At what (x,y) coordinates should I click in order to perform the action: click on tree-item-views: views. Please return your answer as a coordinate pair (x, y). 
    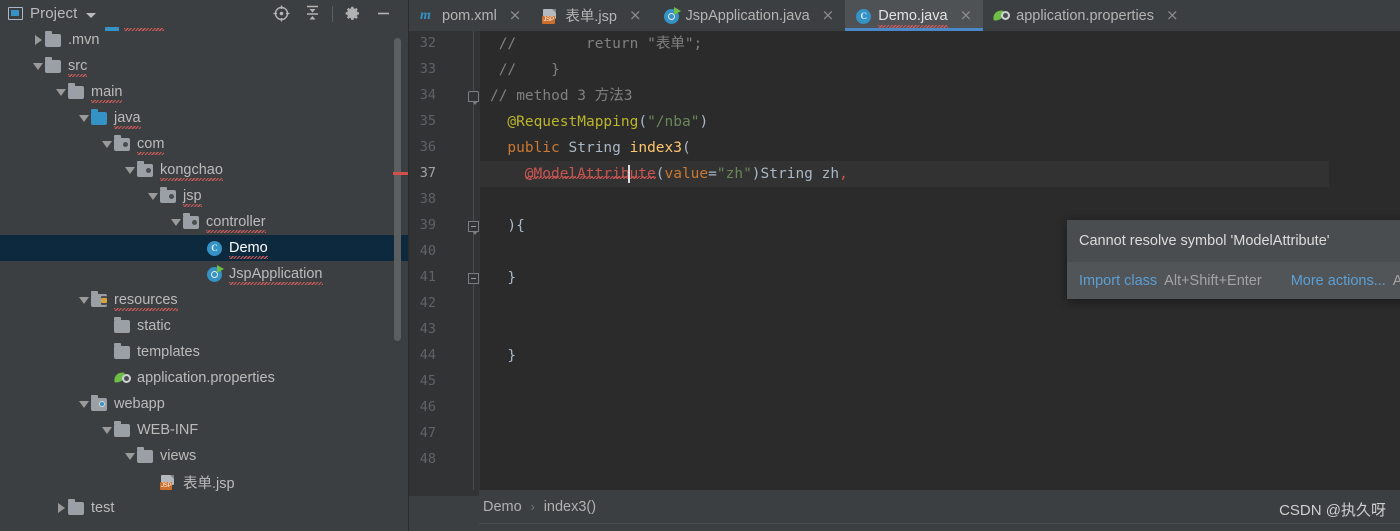
    Looking at the image, I should click on (204, 456).